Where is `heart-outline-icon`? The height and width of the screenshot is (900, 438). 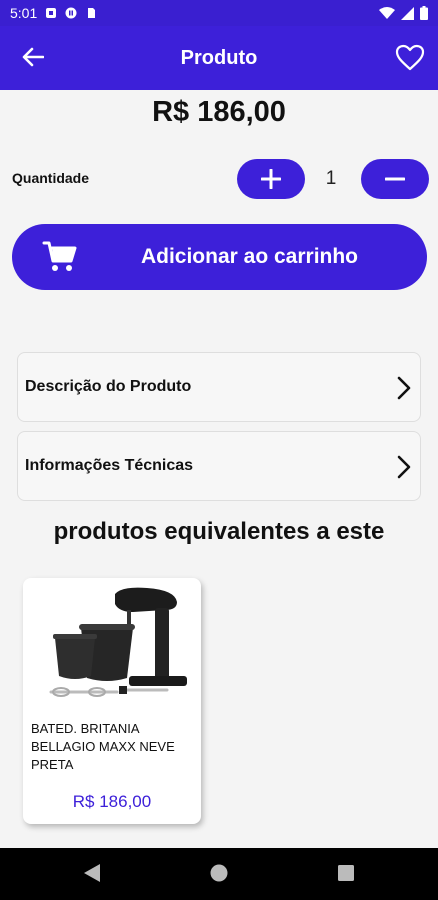 heart-outline-icon is located at coordinates (410, 57).